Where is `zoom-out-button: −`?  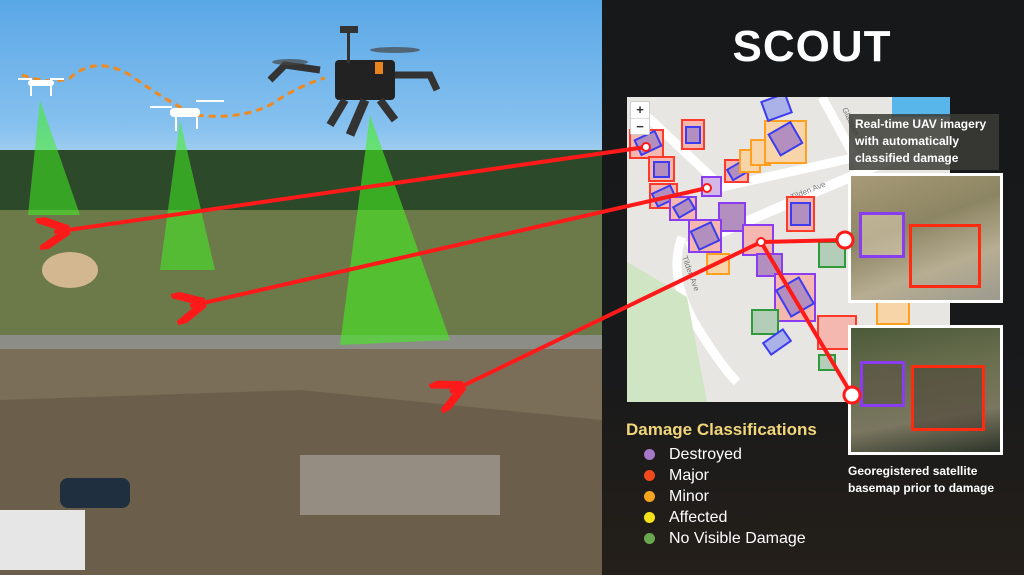
zoom-out-button: − is located at coordinates (640, 127).